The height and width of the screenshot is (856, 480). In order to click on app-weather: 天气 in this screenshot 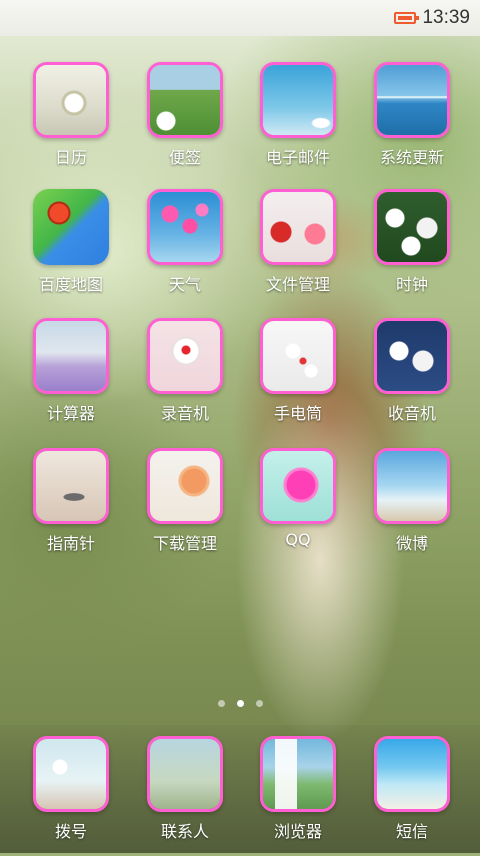, I will do `click(185, 249)`.